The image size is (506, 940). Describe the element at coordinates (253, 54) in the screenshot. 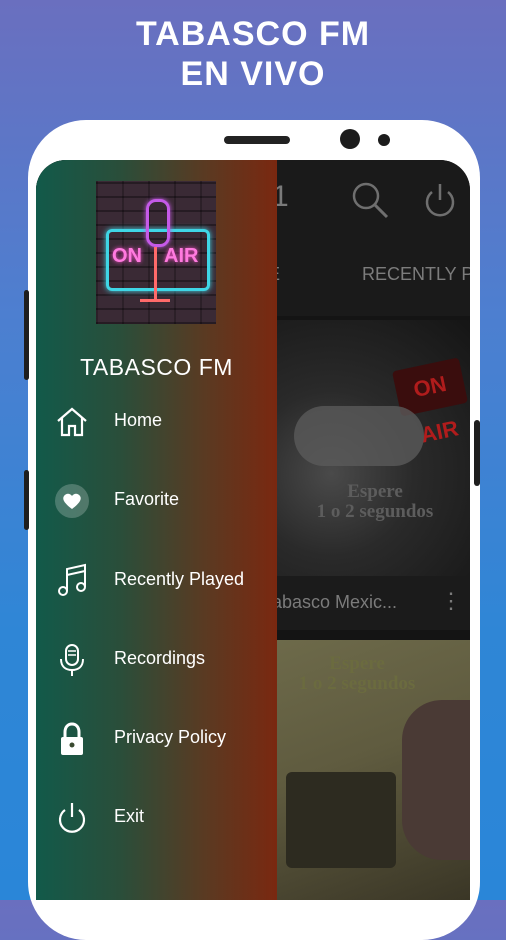

I see `promo-headline: TABASCO FM EN VIVO` at that location.